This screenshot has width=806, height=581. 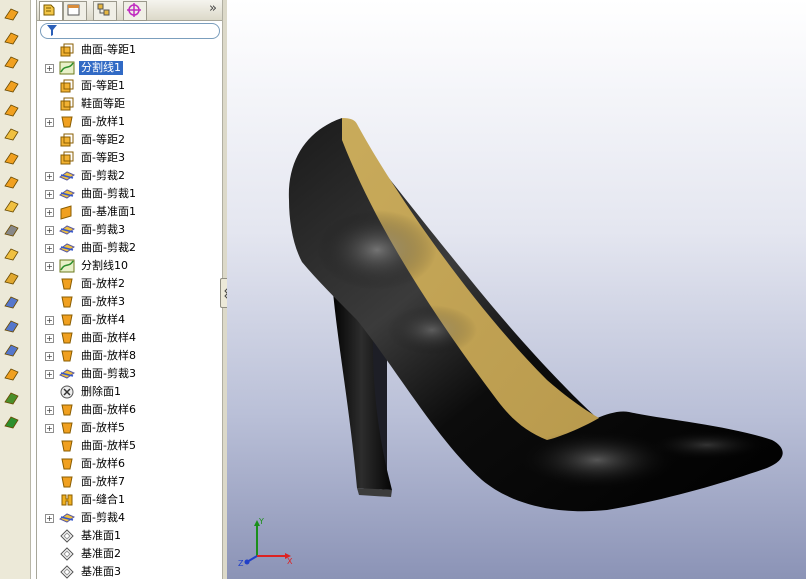 I want to click on tree-item: 面-放样3, so click(x=122, y=302).